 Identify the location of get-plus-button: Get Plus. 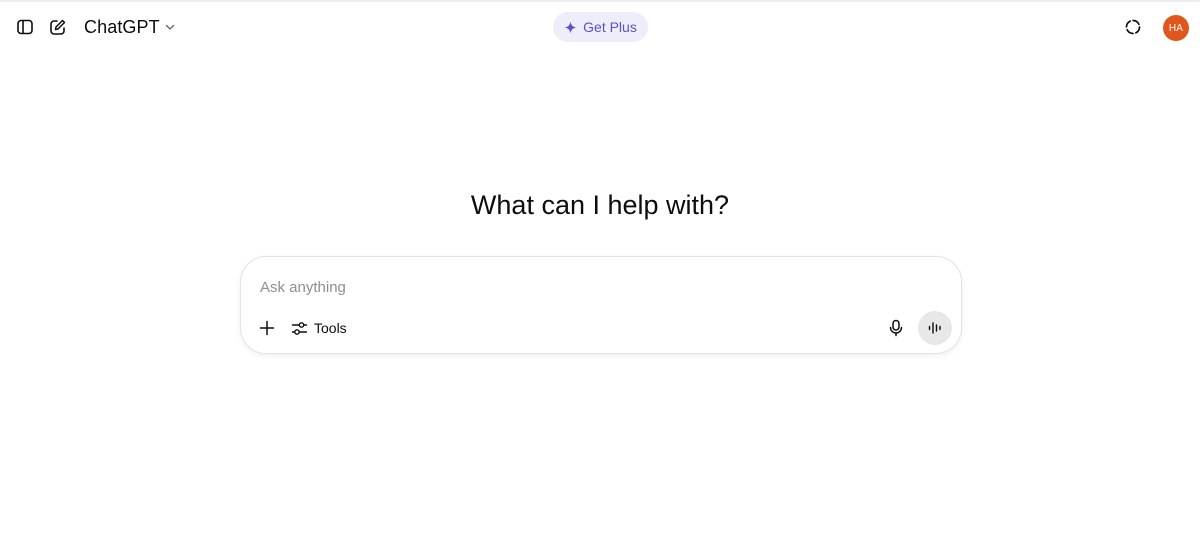
(600, 27).